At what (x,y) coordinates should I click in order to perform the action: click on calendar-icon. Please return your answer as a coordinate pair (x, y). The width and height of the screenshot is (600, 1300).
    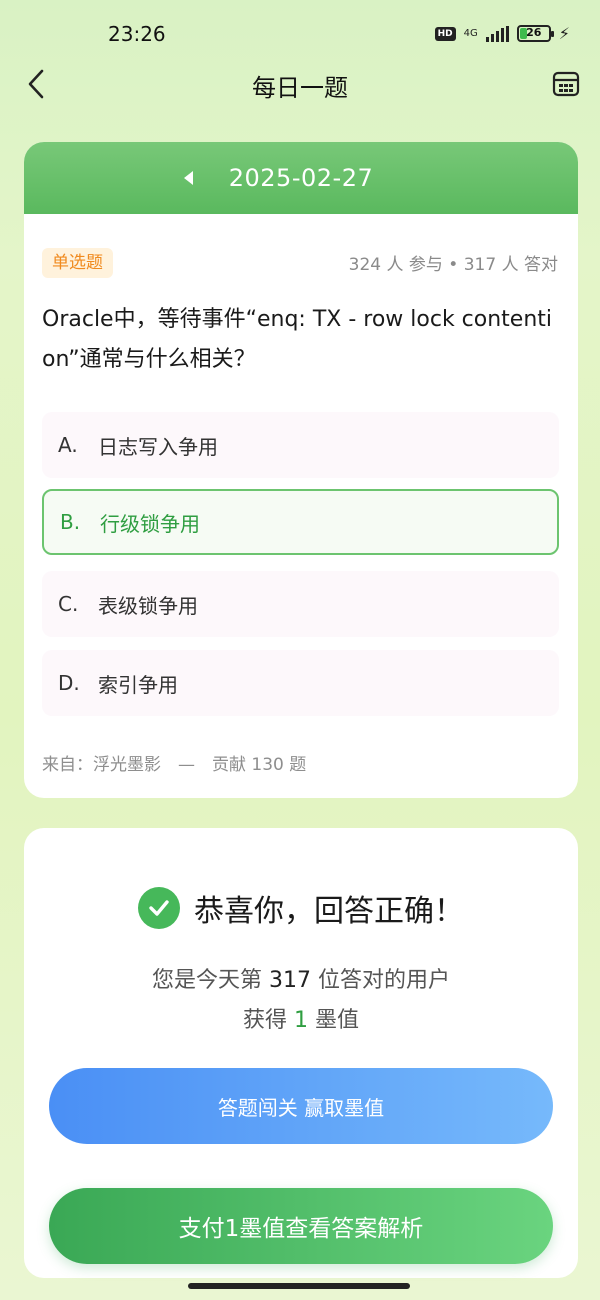
    Looking at the image, I should click on (566, 84).